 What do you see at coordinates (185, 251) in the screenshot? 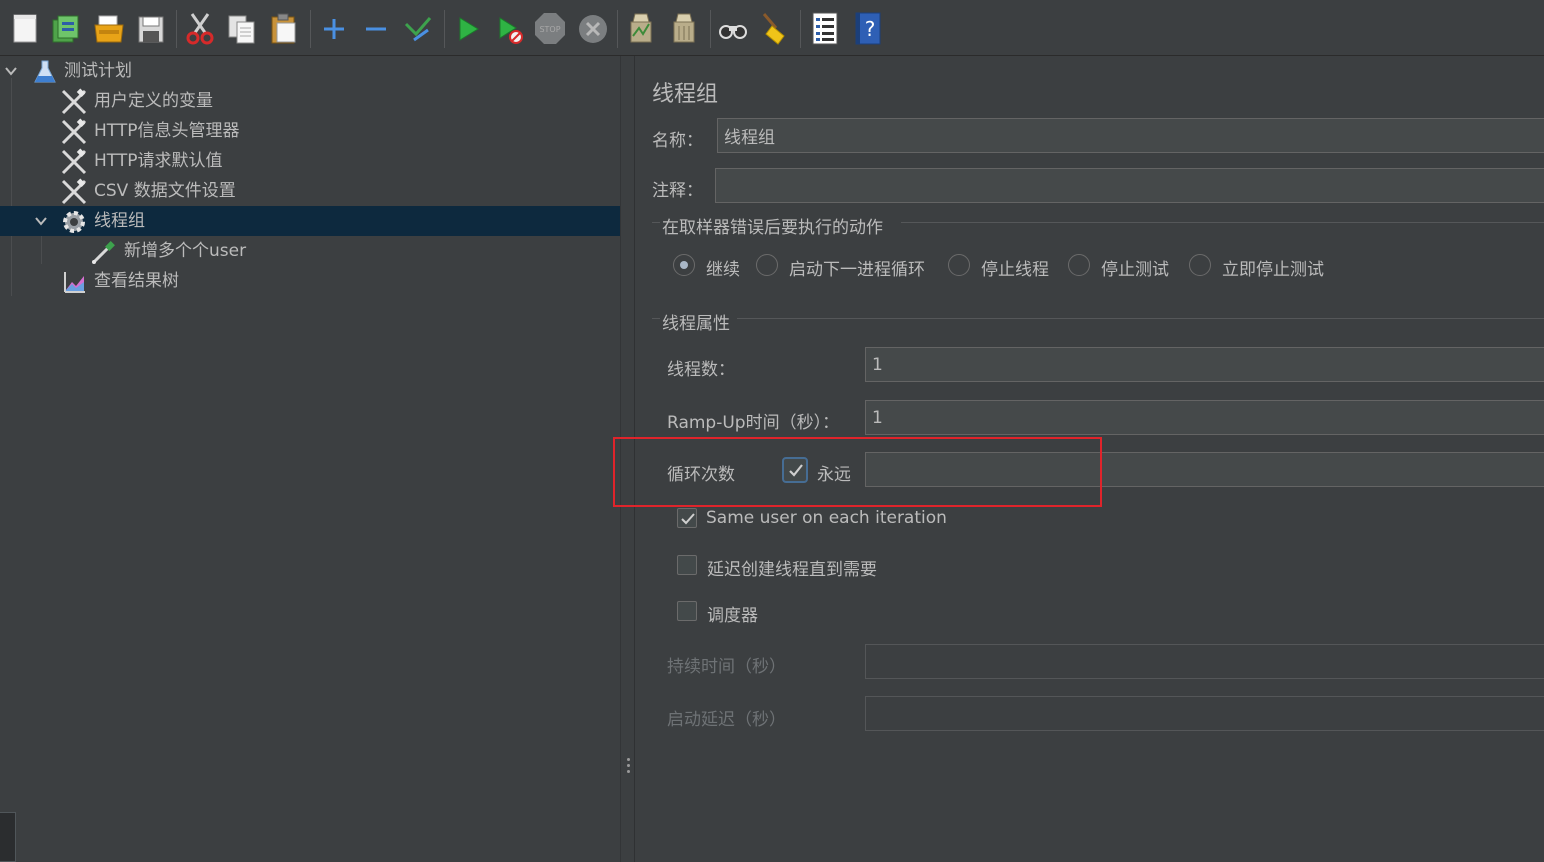
I see `tree-item-label: 新增多个个user` at bounding box center [185, 251].